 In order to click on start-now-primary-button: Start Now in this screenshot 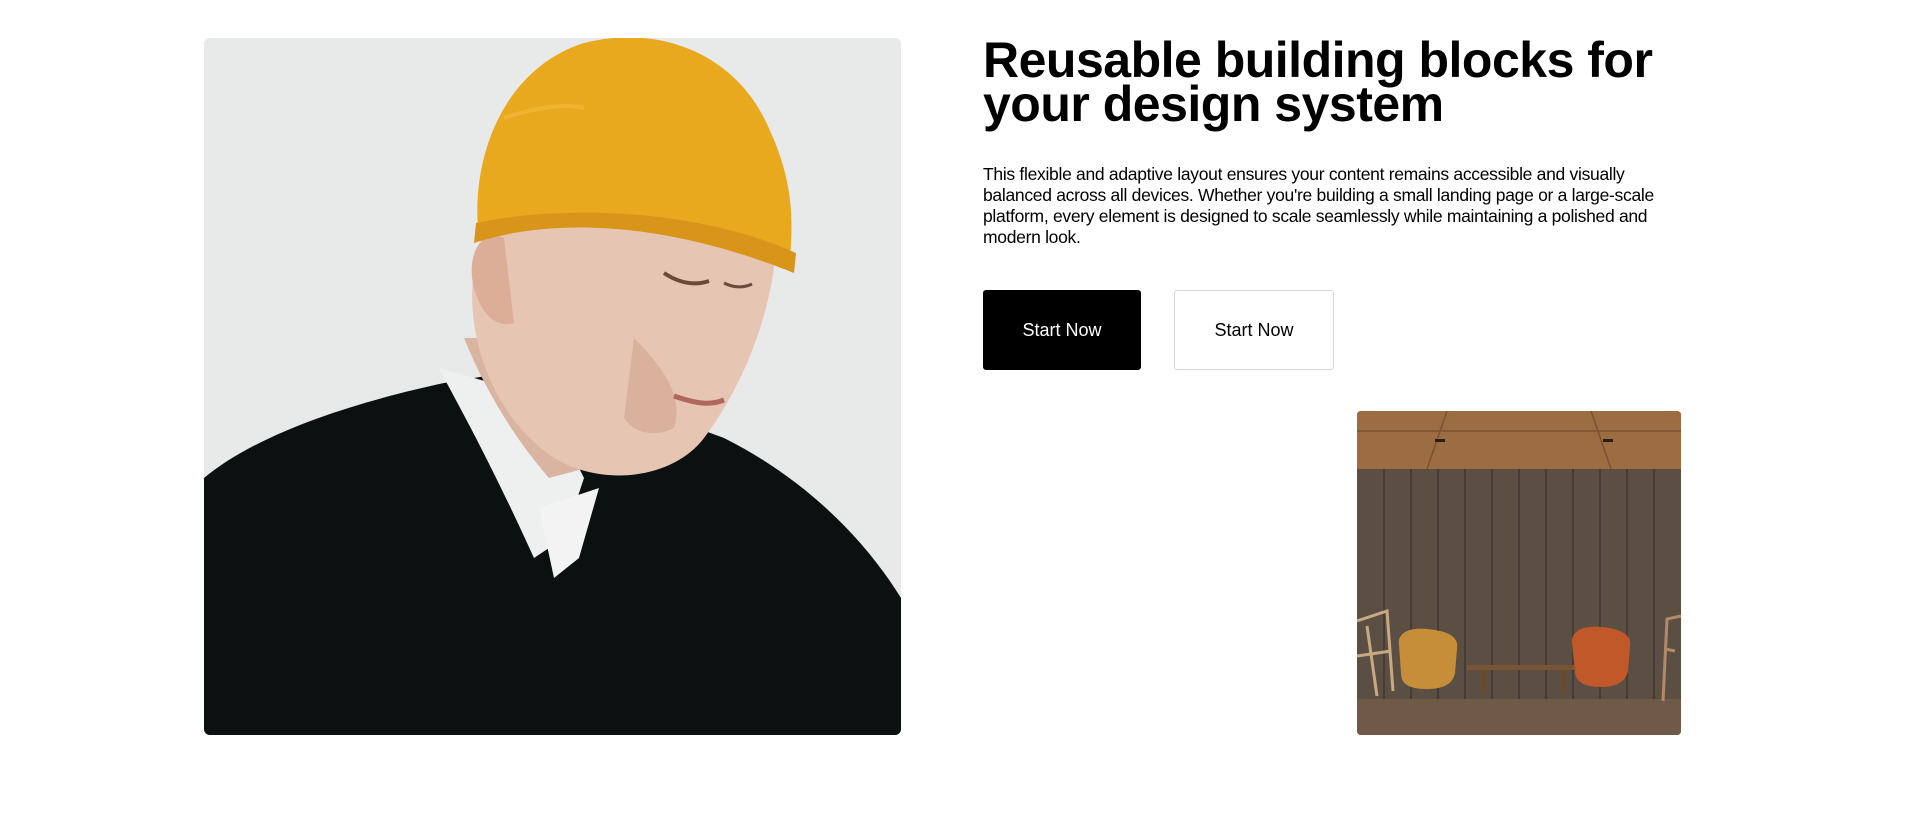, I will do `click(1062, 330)`.